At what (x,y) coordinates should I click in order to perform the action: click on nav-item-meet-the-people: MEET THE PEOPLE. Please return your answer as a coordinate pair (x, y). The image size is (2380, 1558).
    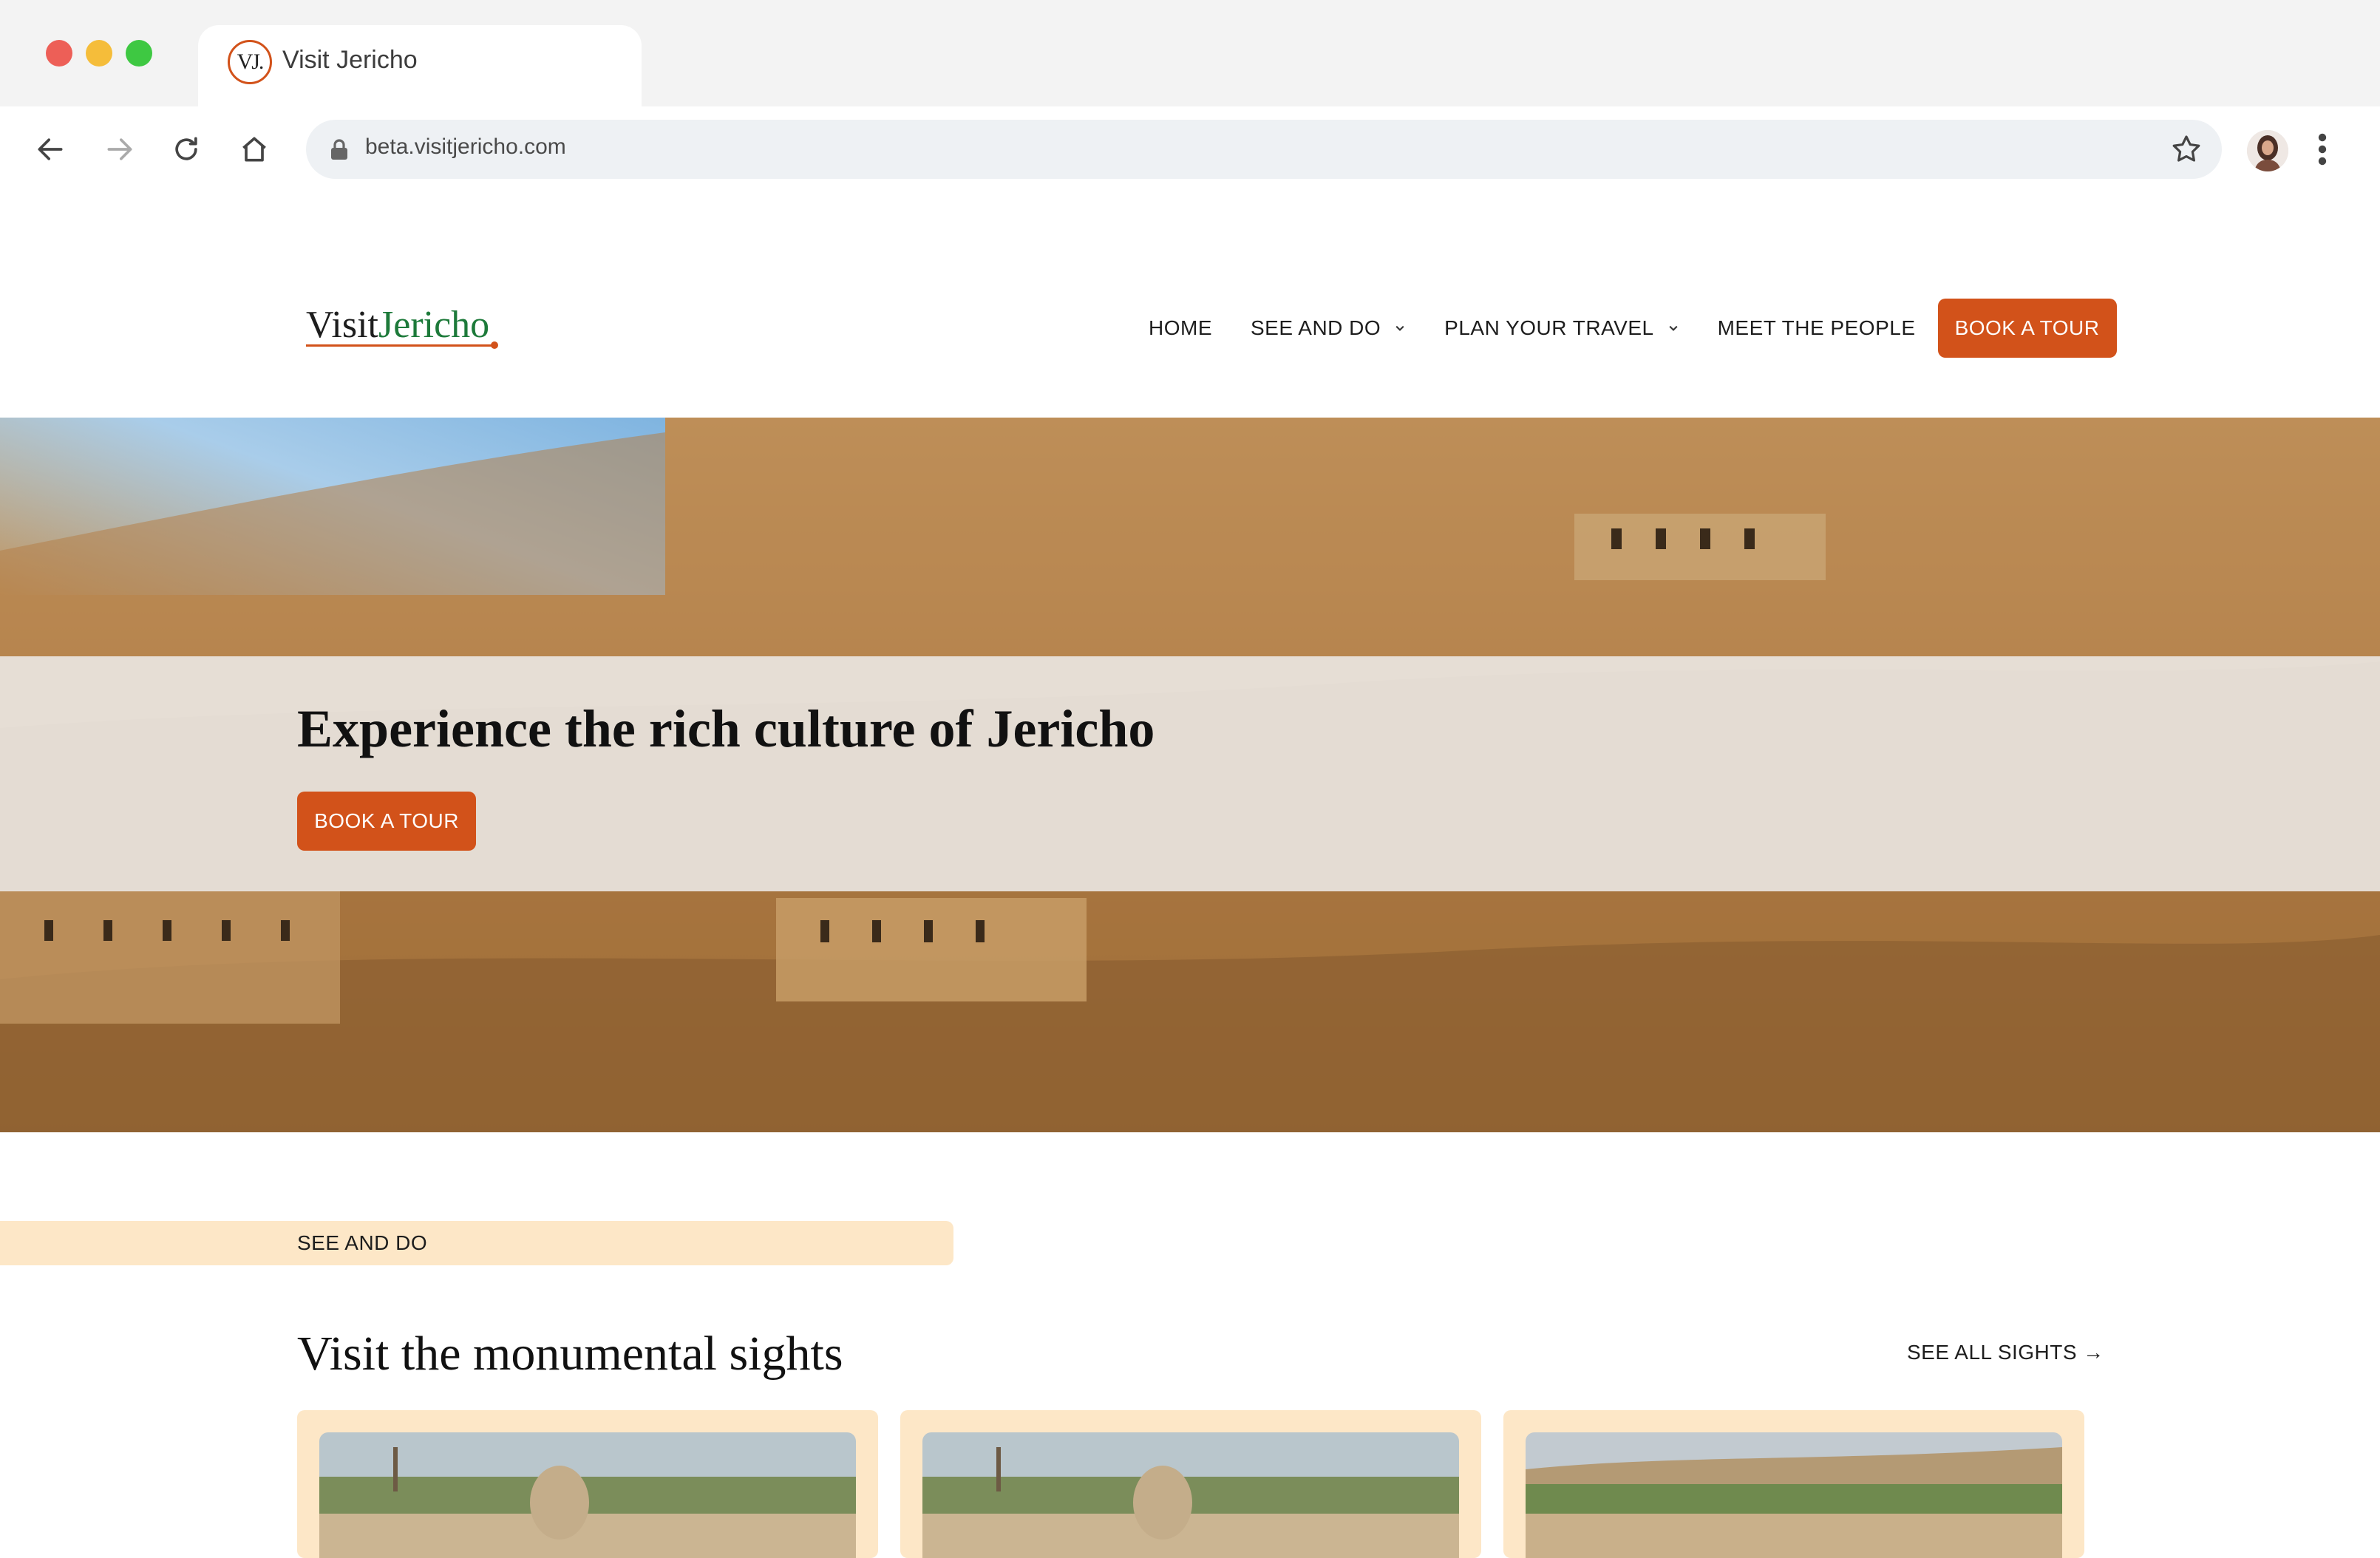
    Looking at the image, I should click on (1817, 328).